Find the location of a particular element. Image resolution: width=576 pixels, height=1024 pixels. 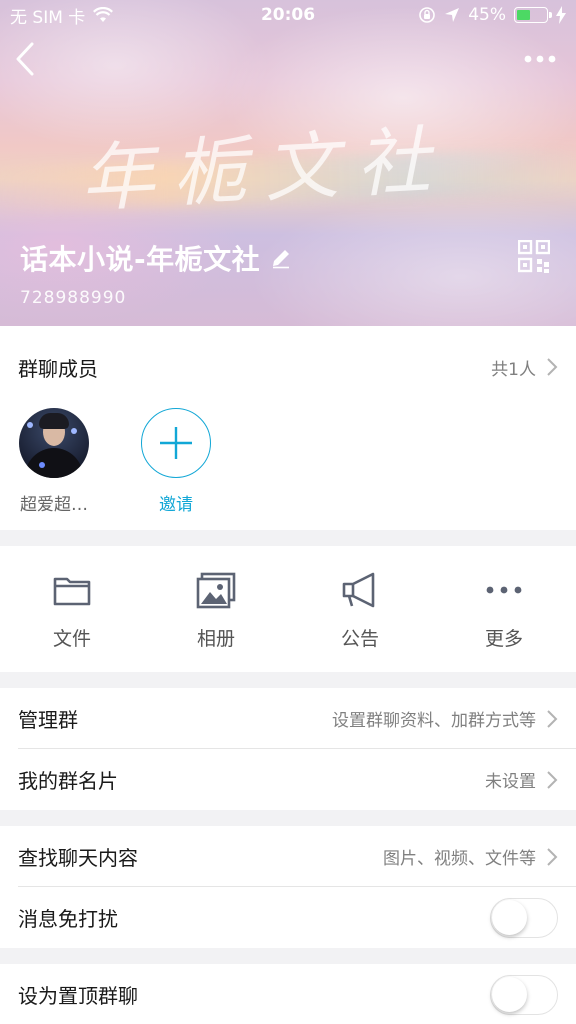

pin-section: 设为置顶群聊 is located at coordinates (288, 994).